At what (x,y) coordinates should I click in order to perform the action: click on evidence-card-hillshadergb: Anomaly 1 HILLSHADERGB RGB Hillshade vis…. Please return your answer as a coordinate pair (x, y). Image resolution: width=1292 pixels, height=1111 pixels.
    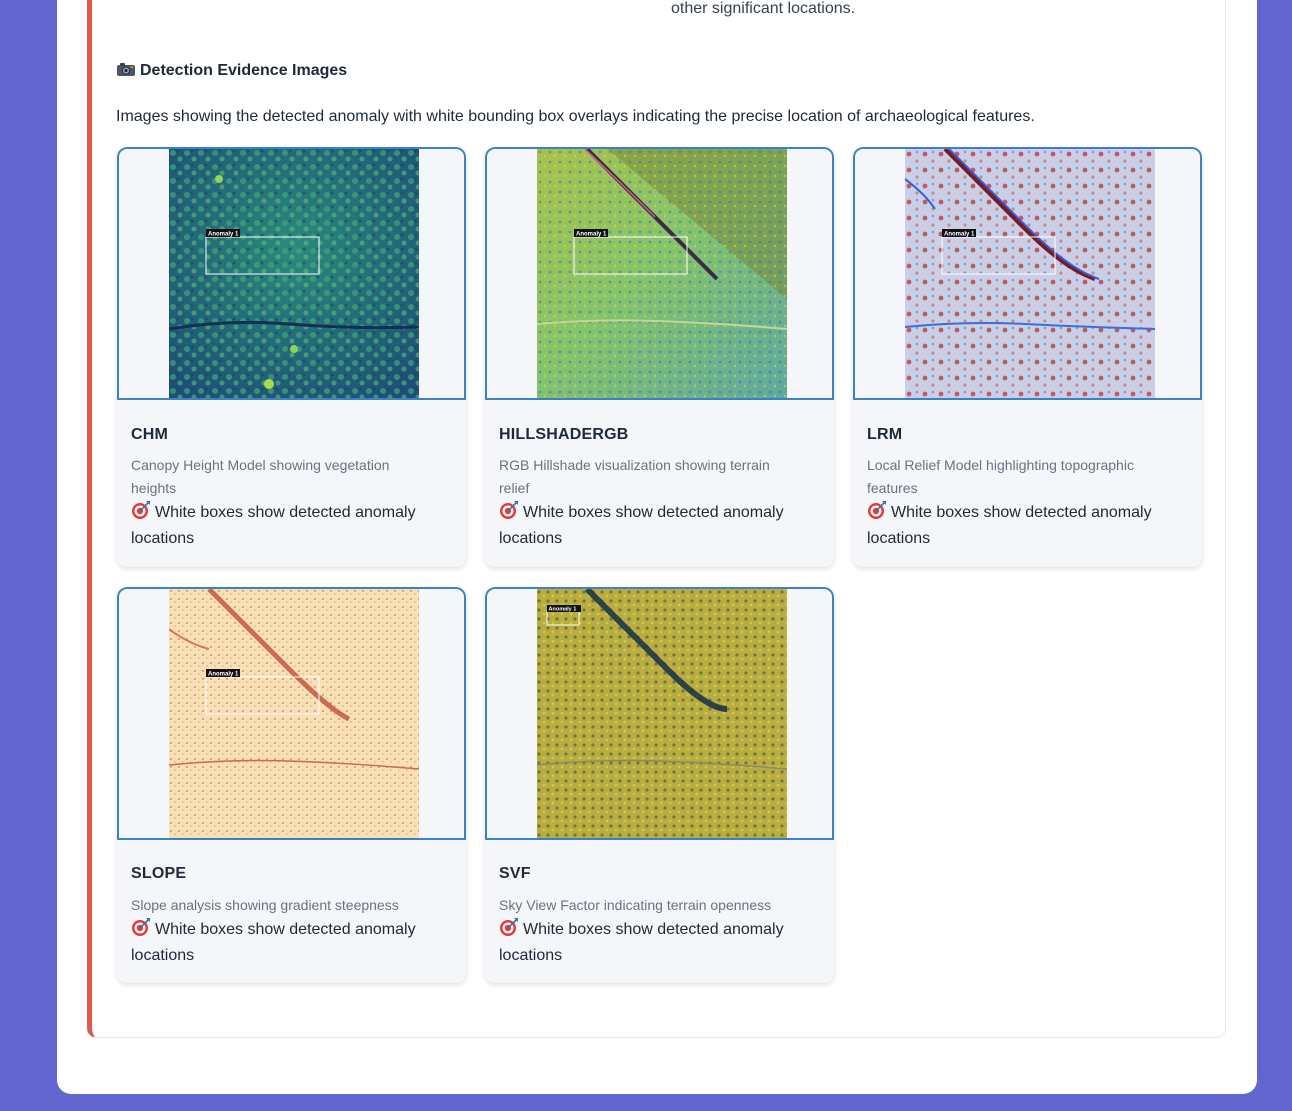
    Looking at the image, I should click on (659, 357).